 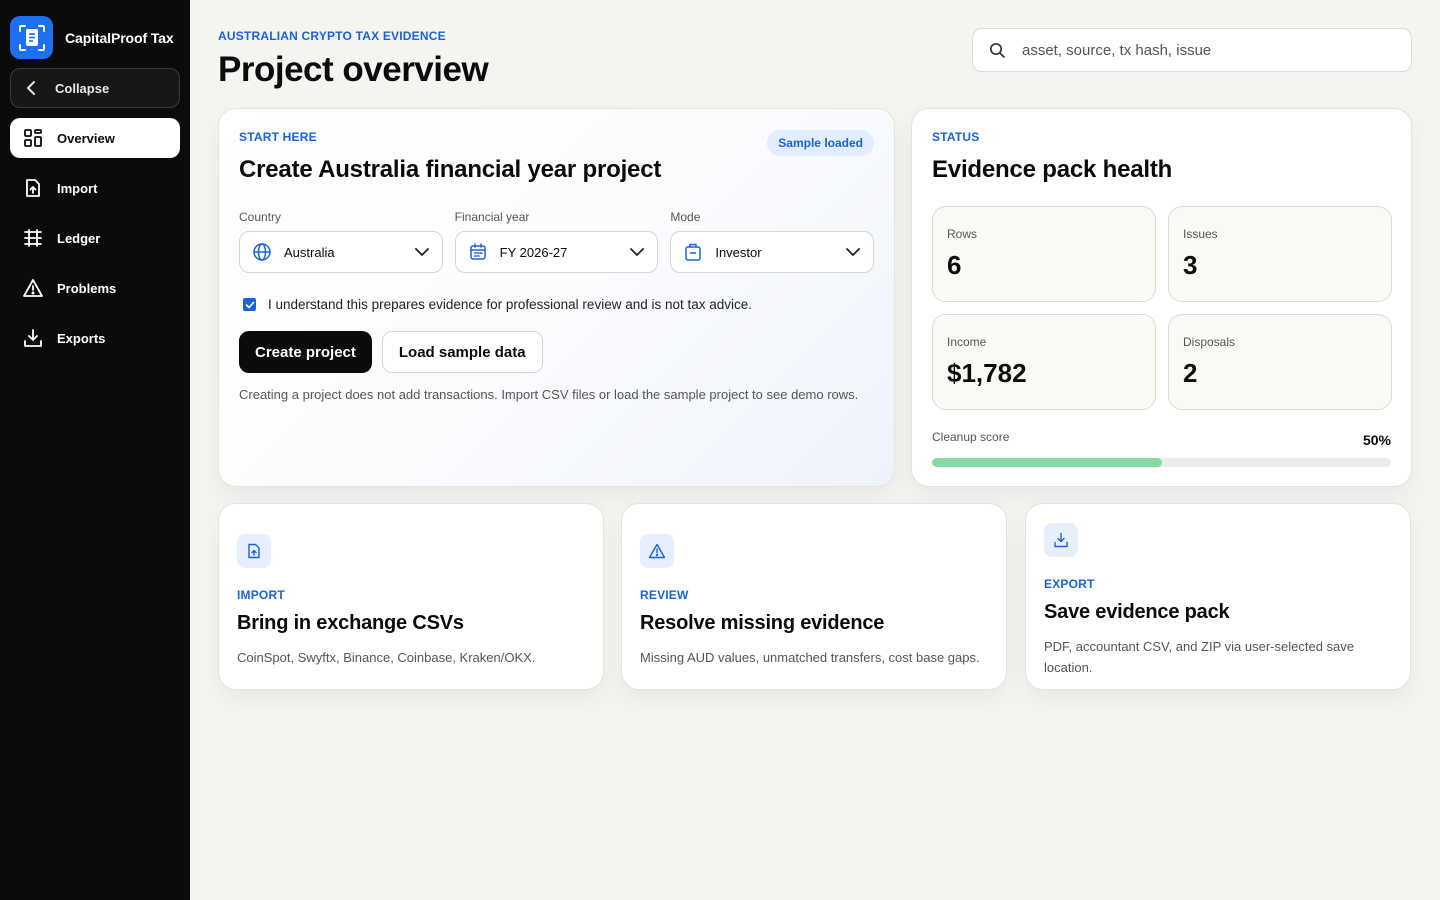 I want to click on export-title: Save evidence pack, so click(x=1137, y=612).